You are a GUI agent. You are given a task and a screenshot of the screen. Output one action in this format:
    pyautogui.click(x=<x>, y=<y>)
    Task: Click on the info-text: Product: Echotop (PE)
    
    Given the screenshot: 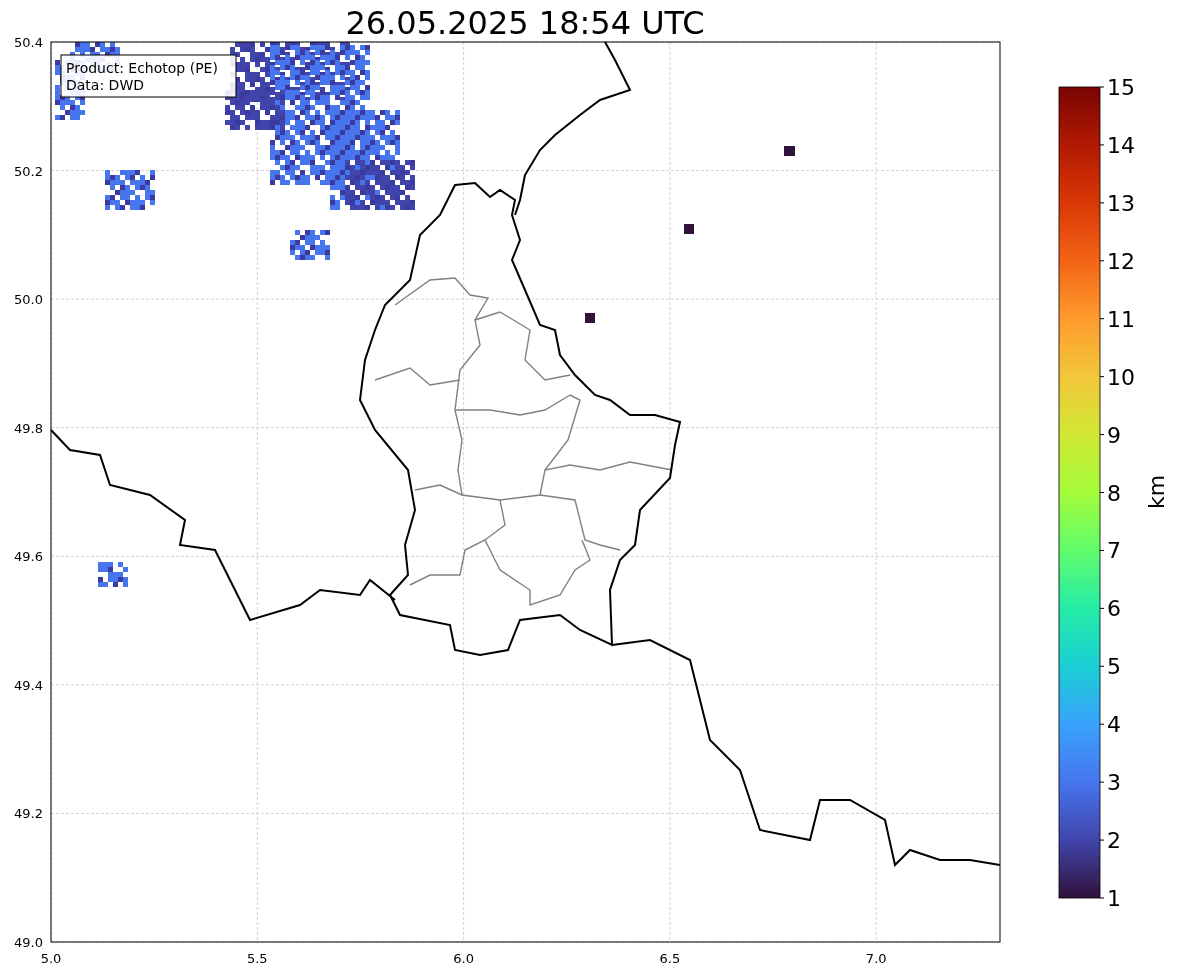 What is the action you would take?
    pyautogui.click(x=142, y=68)
    